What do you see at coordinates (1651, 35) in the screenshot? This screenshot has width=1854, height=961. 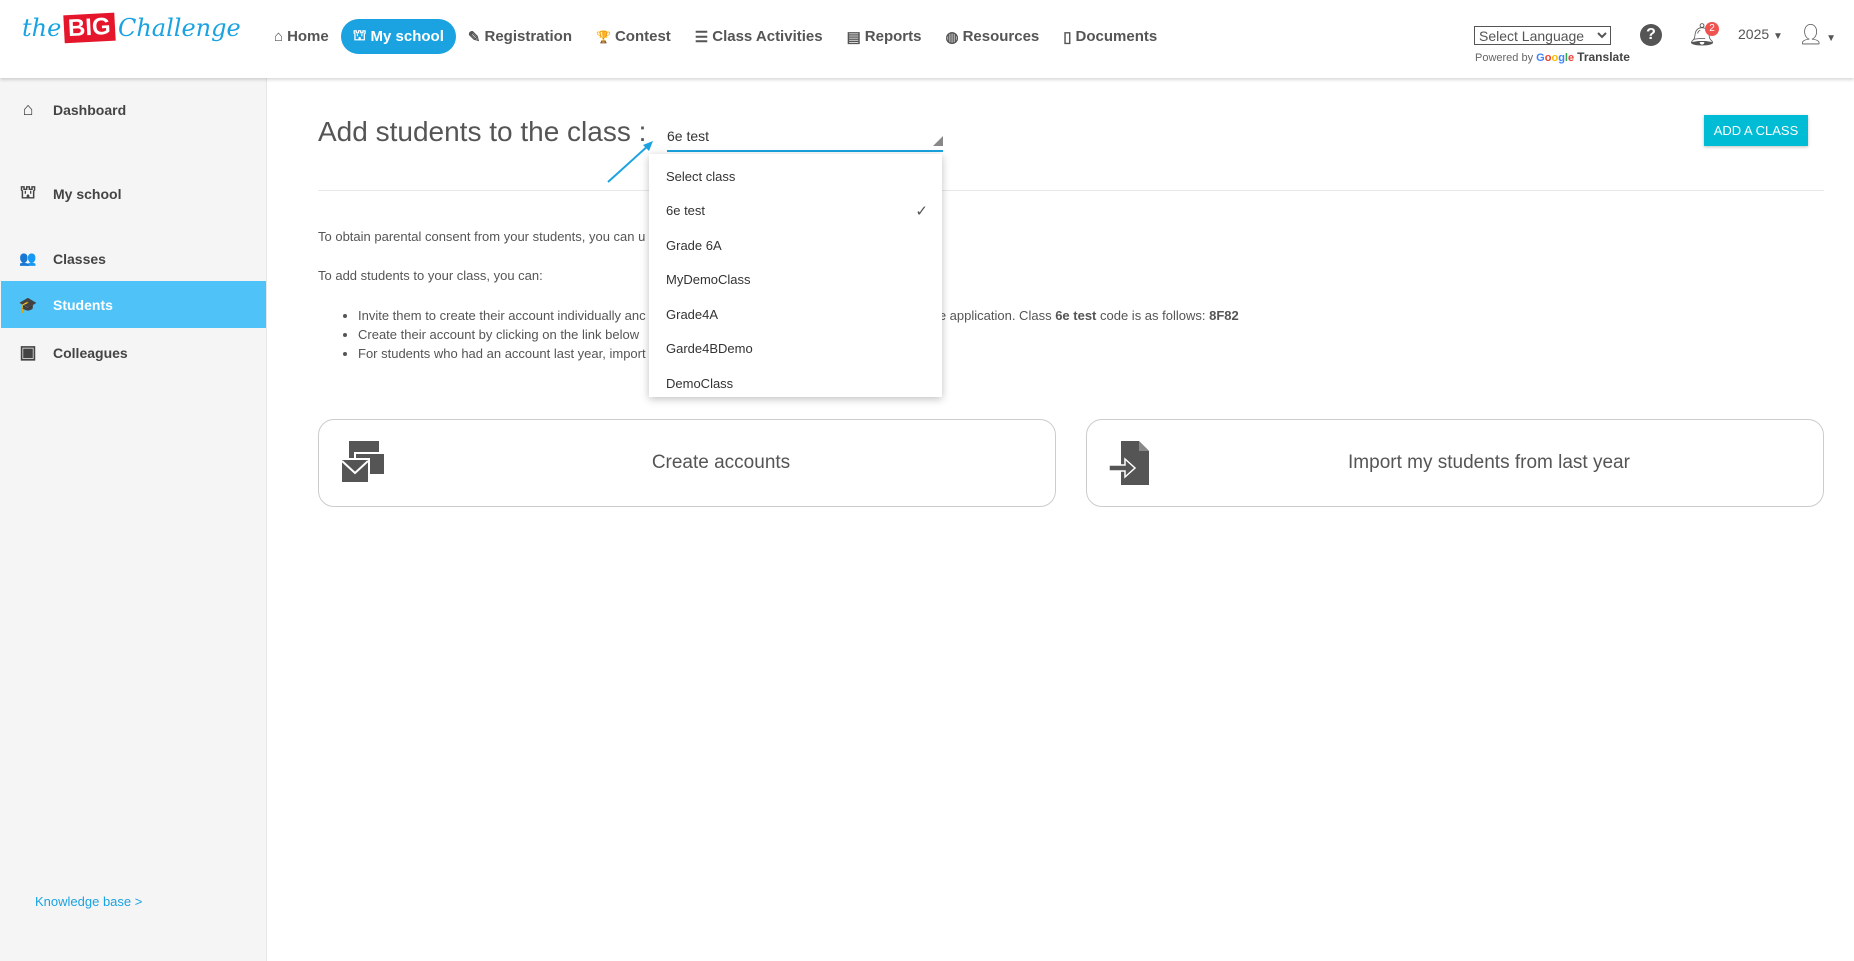 I see `help-icon: ?` at bounding box center [1651, 35].